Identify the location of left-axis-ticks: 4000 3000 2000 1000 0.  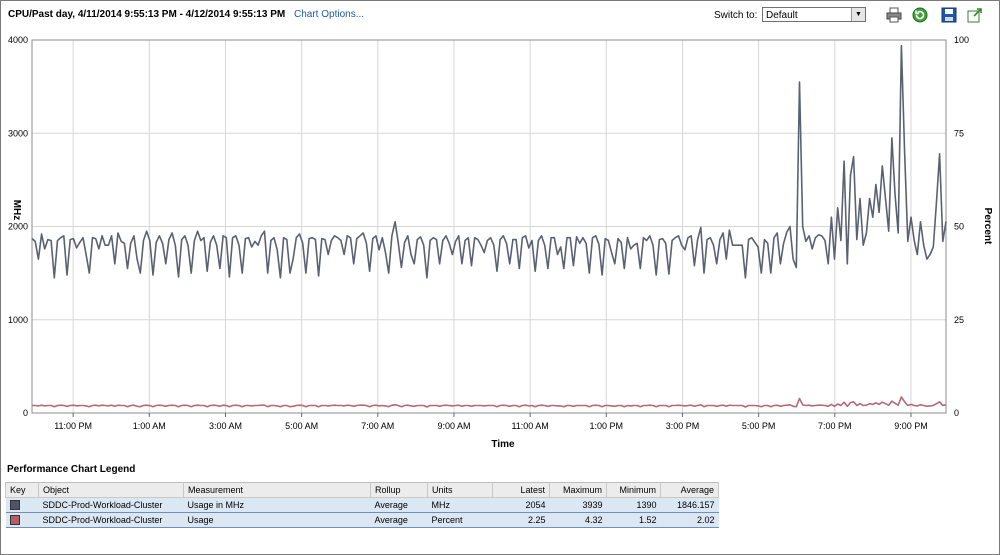
(18, 226).